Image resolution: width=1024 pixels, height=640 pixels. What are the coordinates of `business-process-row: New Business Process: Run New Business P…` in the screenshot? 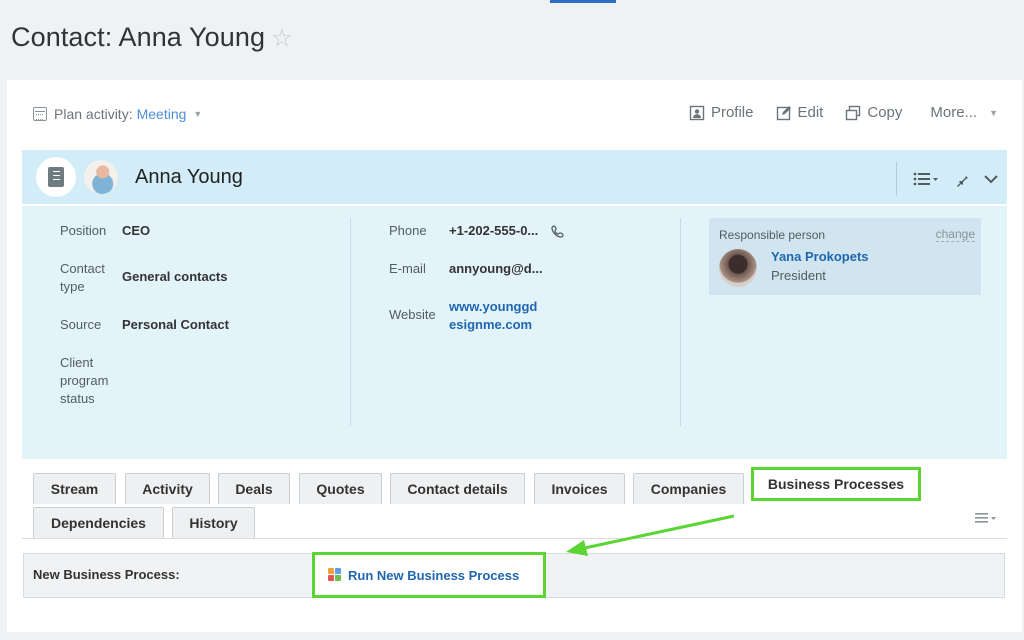 It's located at (514, 575).